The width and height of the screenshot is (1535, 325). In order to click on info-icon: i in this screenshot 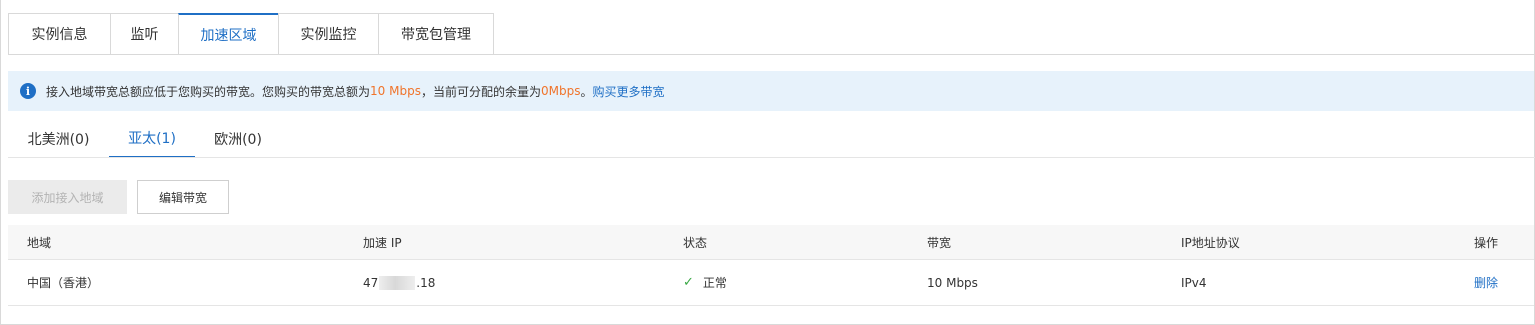, I will do `click(28, 91)`.